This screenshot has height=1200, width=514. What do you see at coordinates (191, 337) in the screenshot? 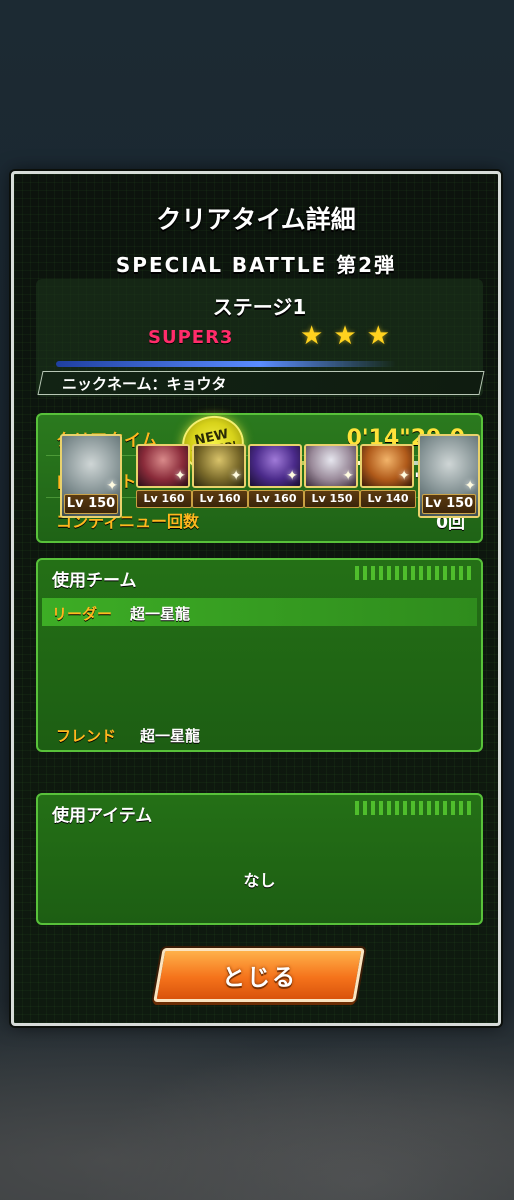
I see `difficulty-label: SUPER3` at bounding box center [191, 337].